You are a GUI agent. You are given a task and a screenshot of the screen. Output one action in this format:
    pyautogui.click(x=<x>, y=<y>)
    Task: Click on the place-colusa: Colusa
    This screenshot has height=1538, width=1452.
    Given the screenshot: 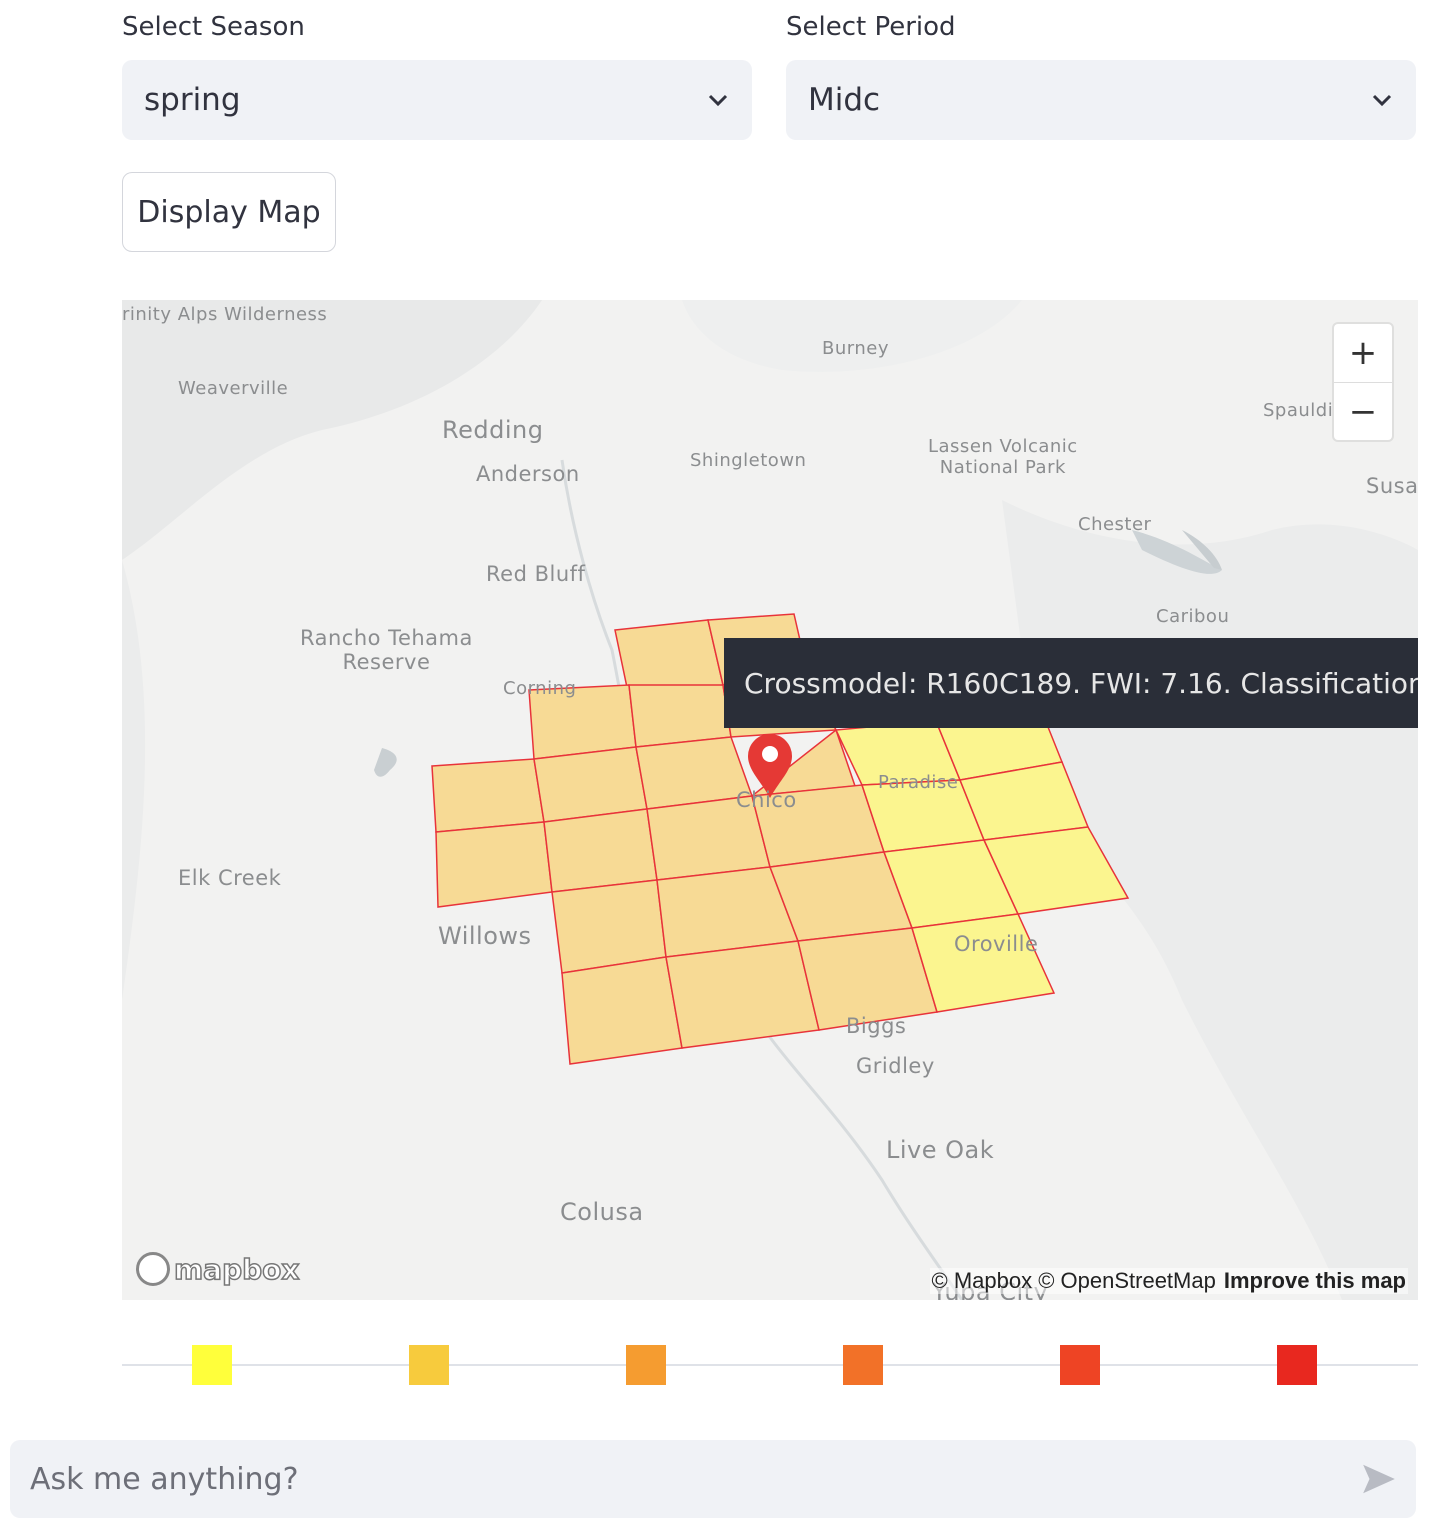 What is the action you would take?
    pyautogui.click(x=602, y=1212)
    